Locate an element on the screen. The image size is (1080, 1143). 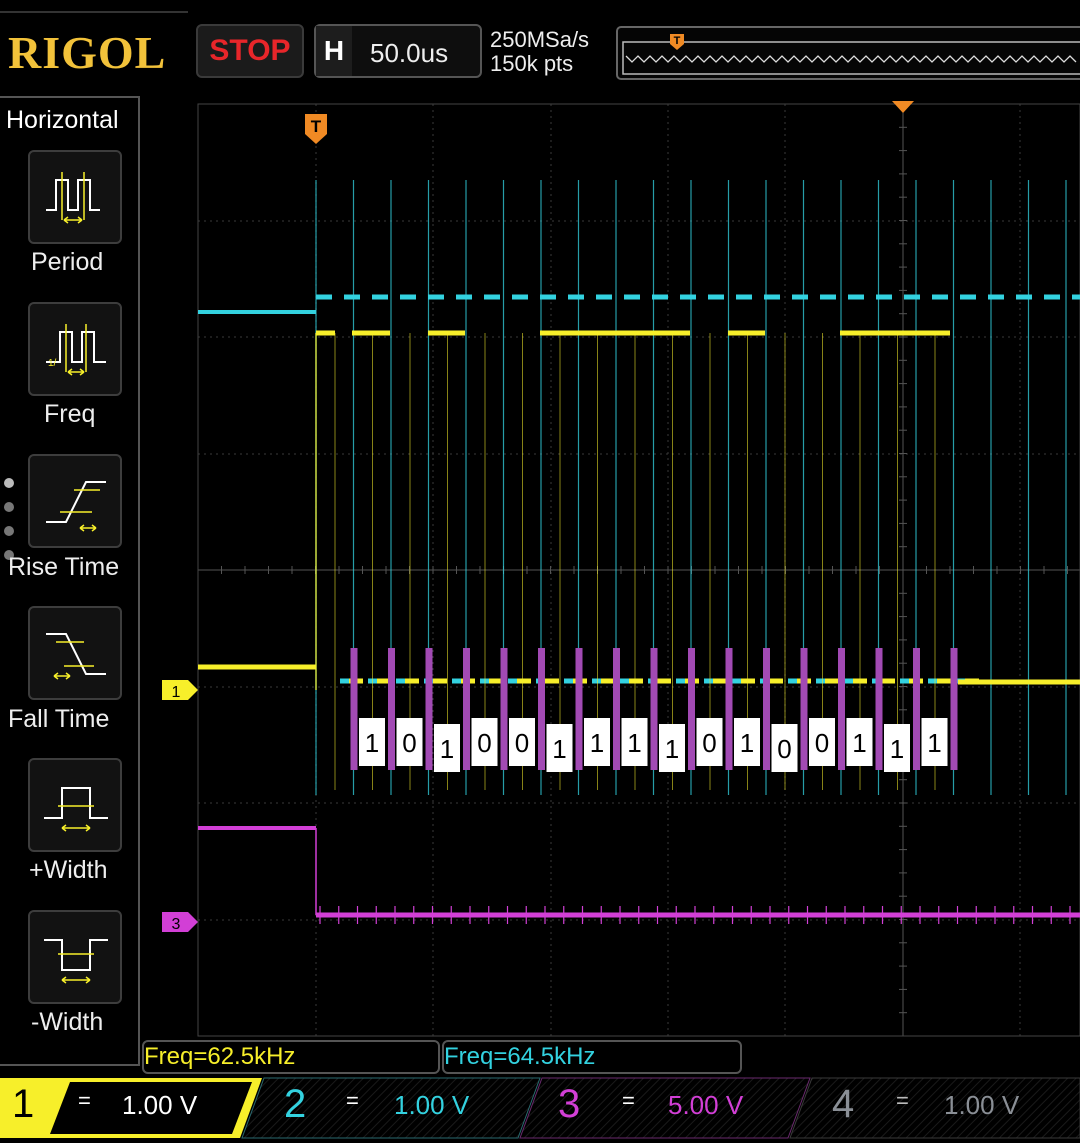
negative-width-label: -Width is located at coordinates (67, 1022).